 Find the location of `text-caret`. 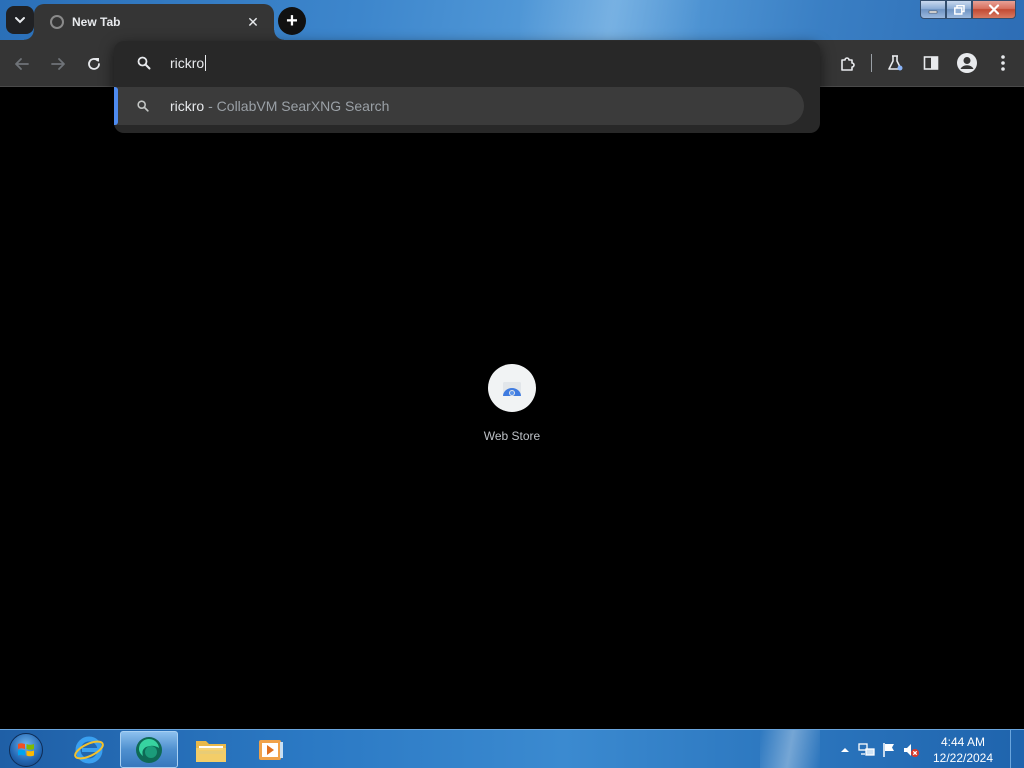

text-caret is located at coordinates (206, 63).